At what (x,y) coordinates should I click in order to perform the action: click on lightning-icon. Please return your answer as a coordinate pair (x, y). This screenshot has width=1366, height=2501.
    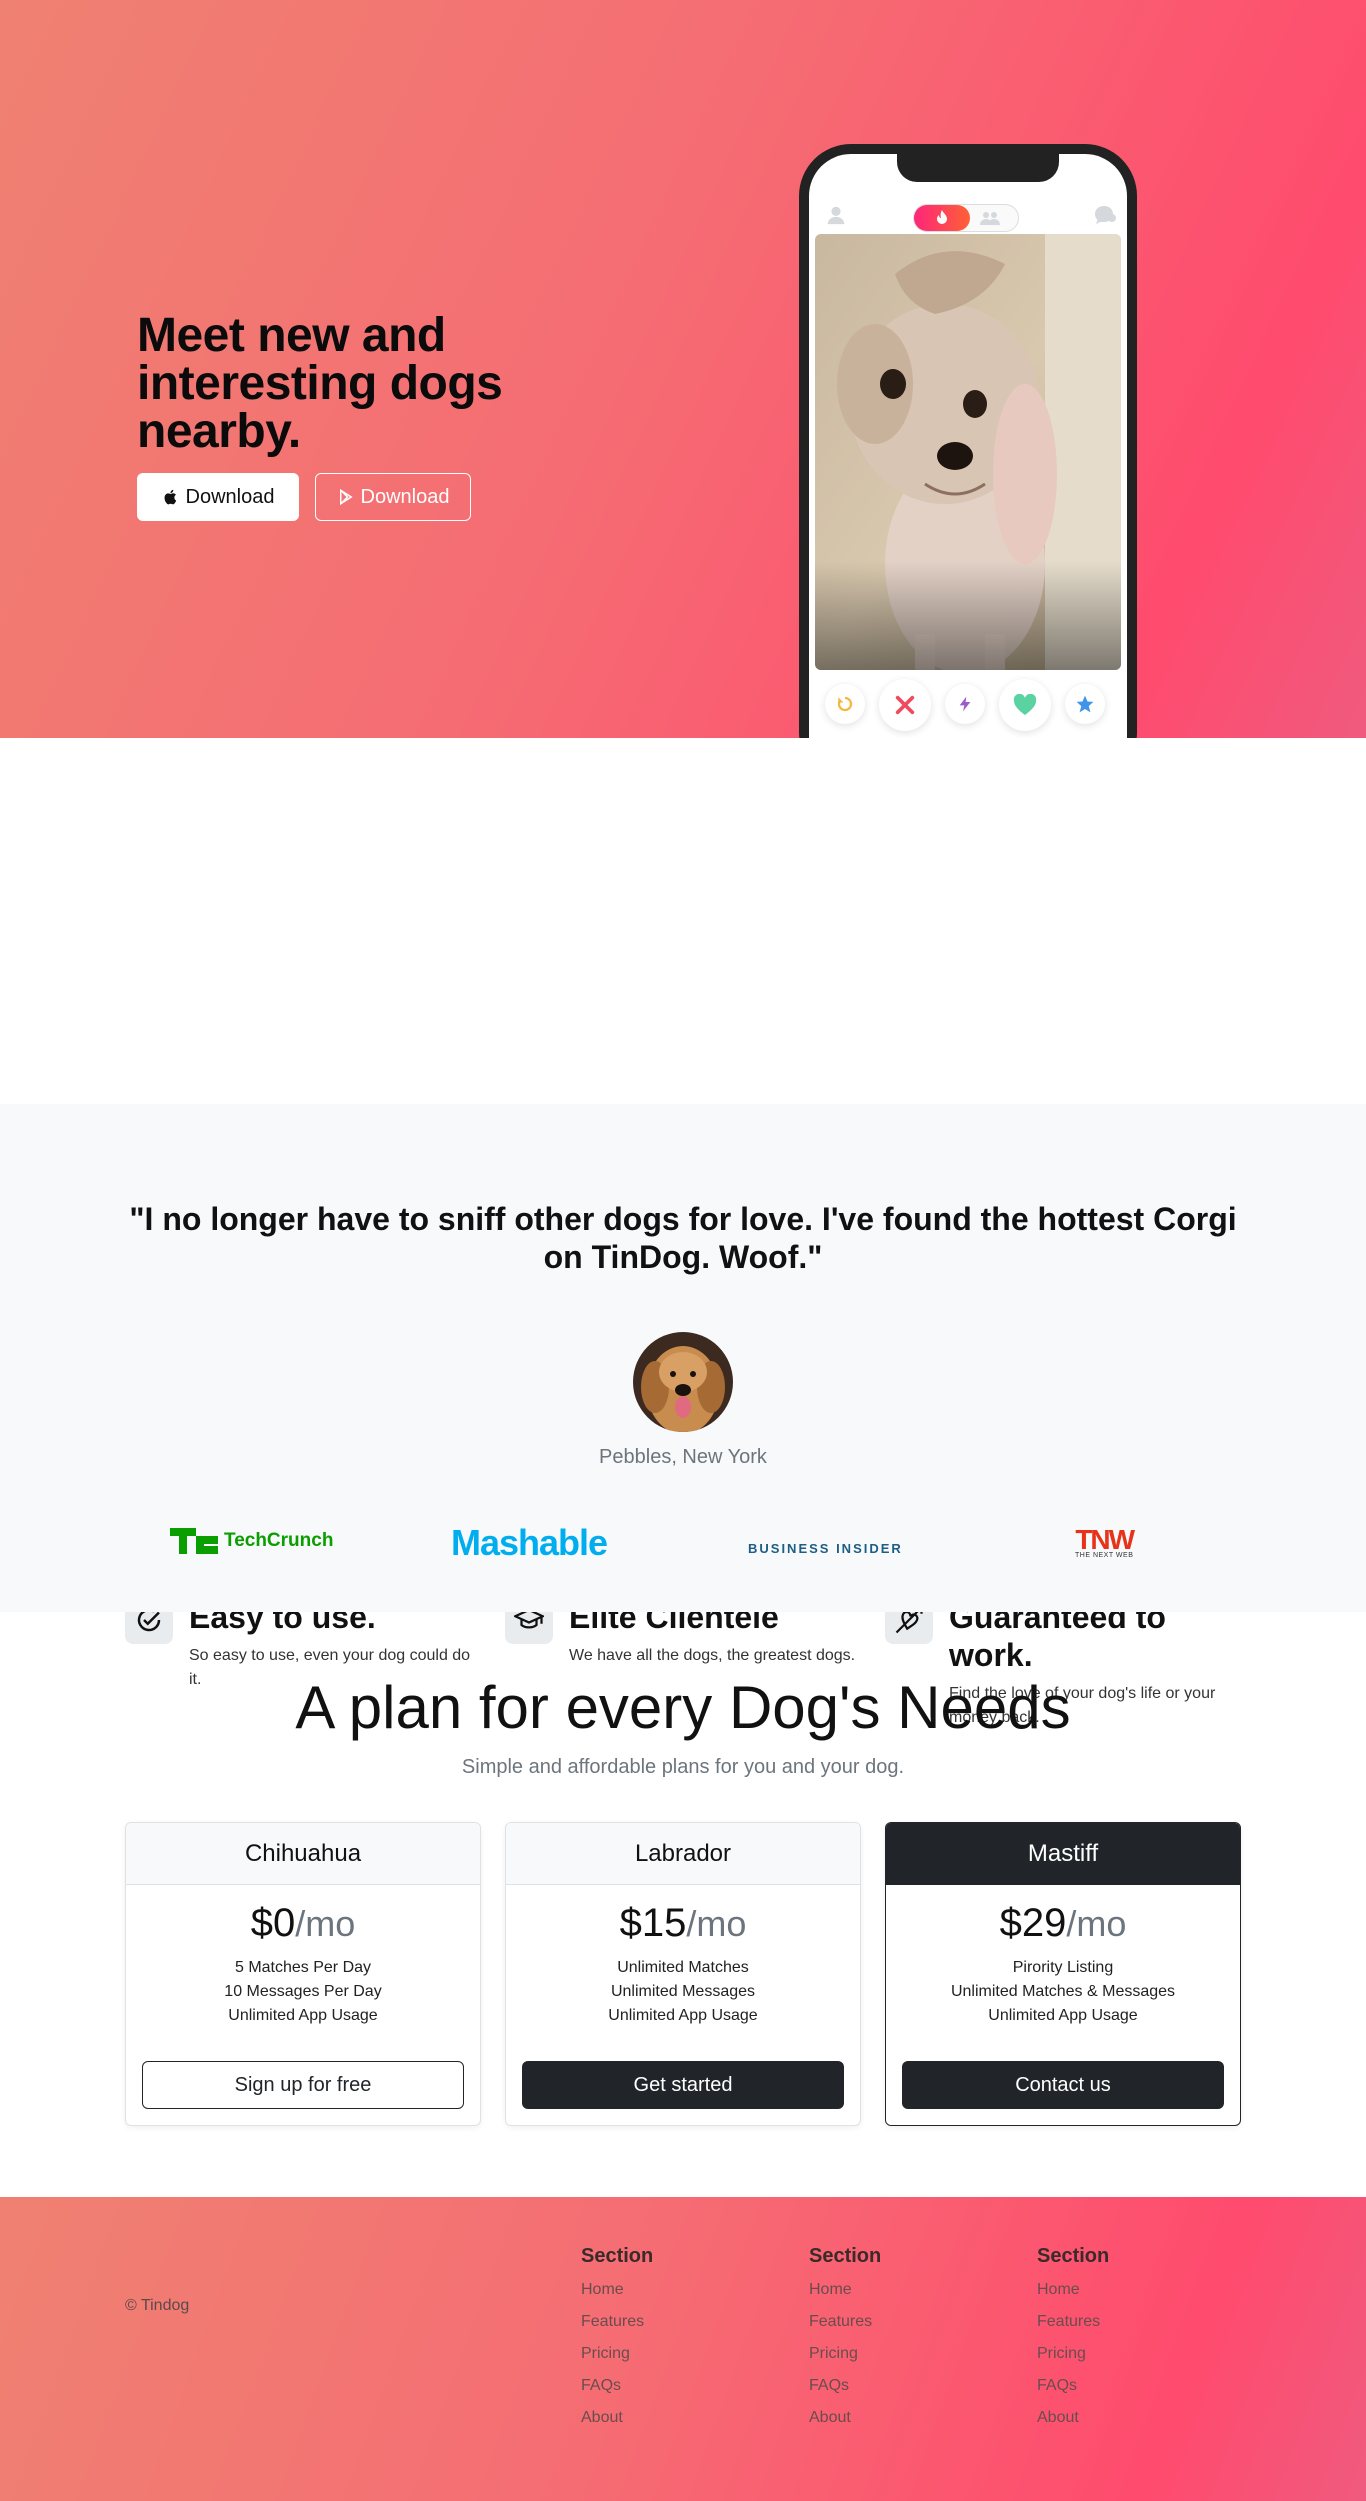
    Looking at the image, I should click on (965, 704).